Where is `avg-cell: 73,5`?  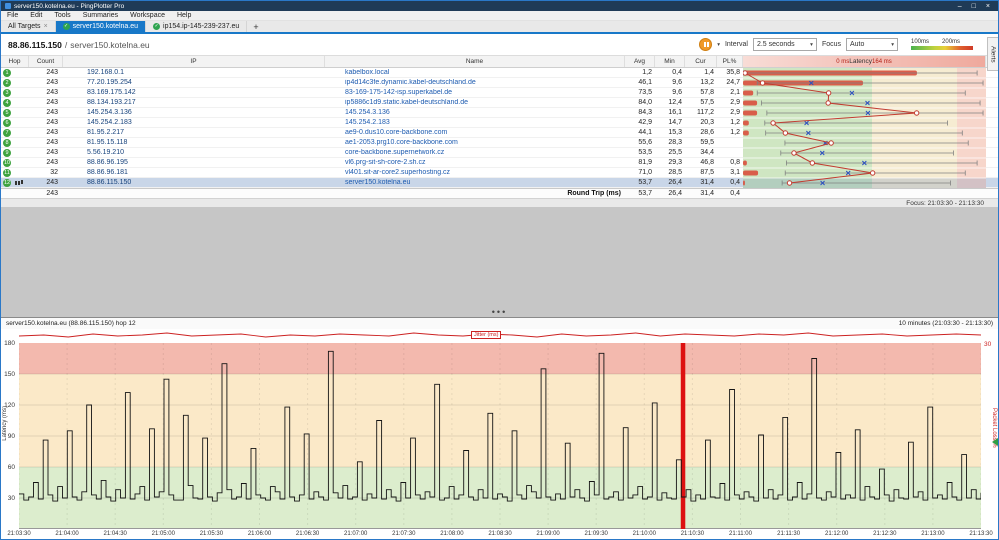
avg-cell: 73,5 is located at coordinates (645, 92).